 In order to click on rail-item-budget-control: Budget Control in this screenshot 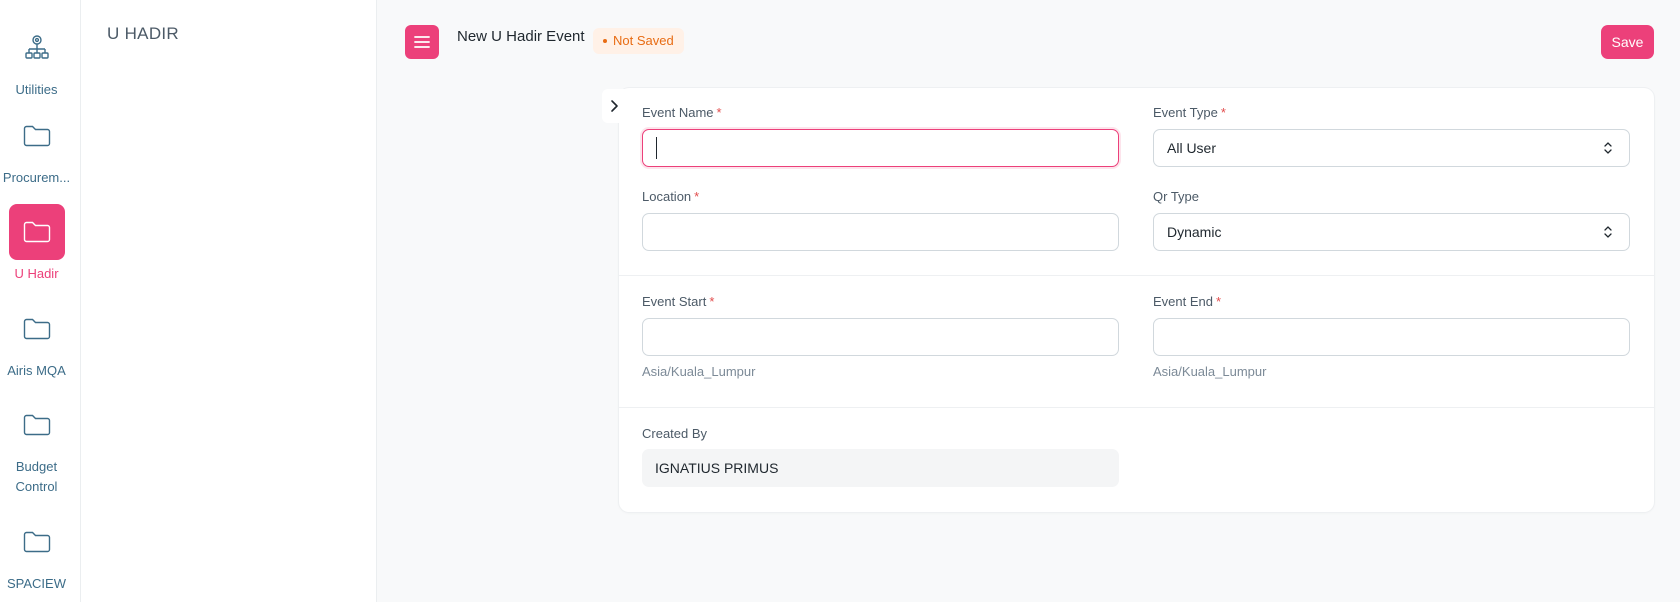, I will do `click(36, 447)`.